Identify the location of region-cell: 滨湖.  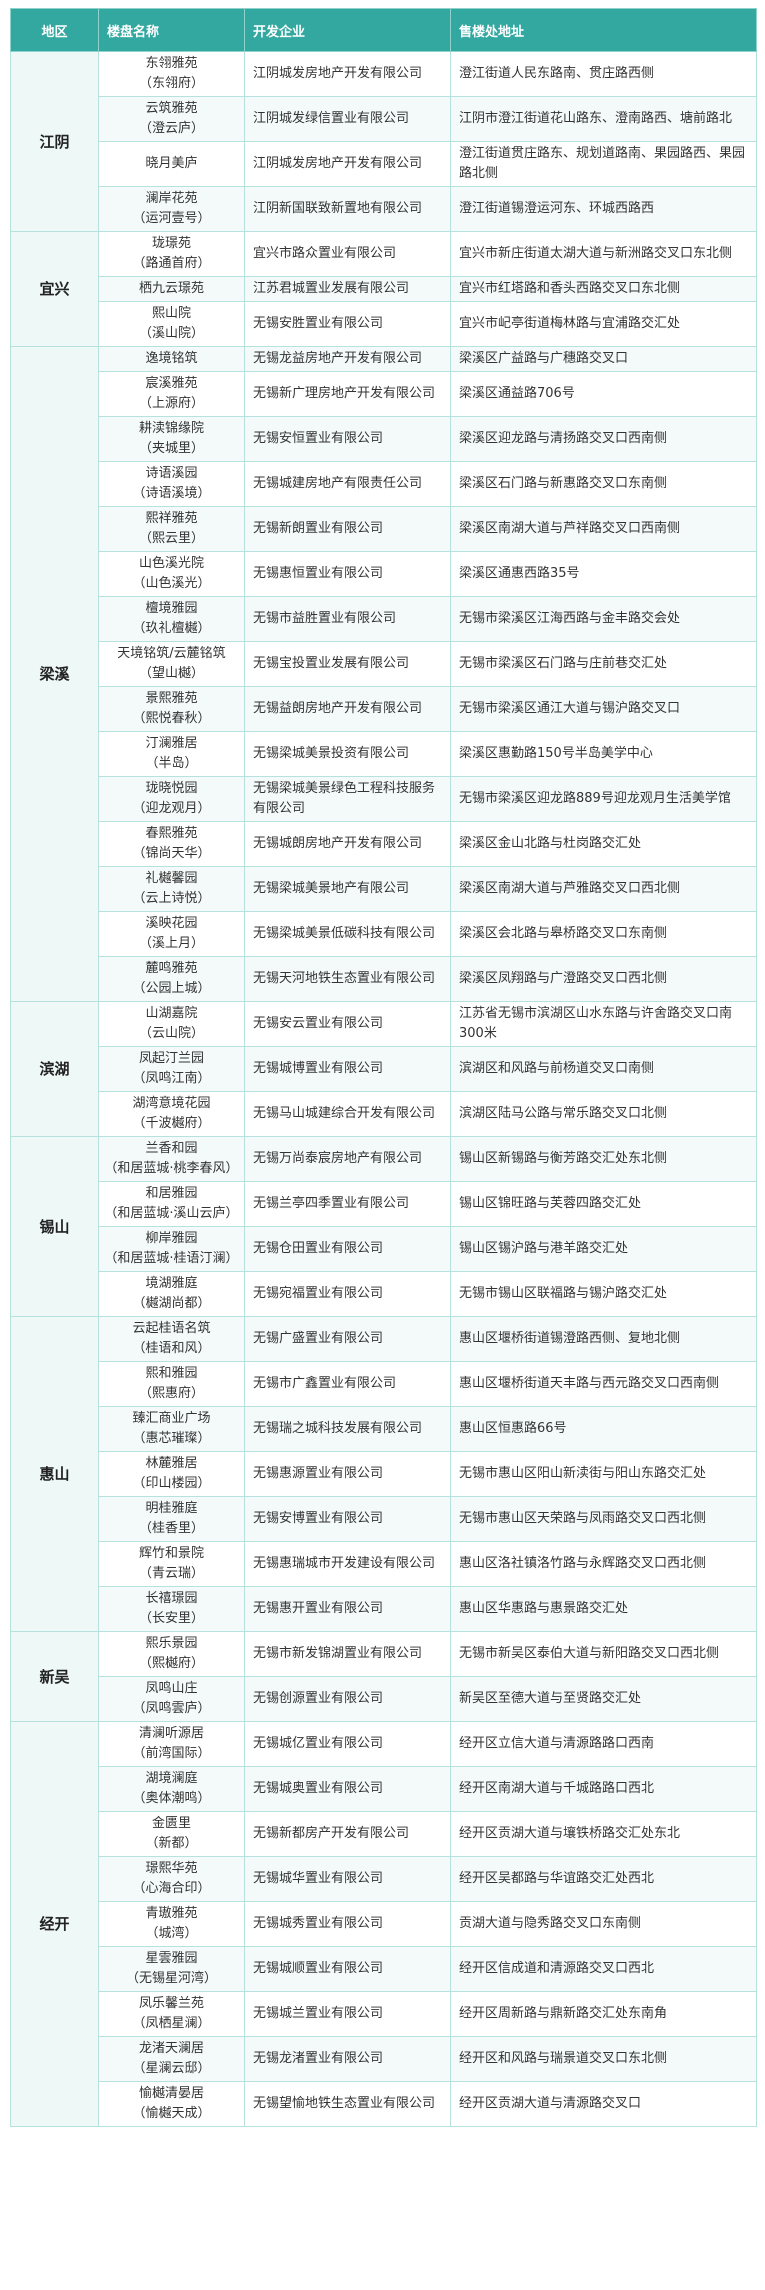
(54, 1069).